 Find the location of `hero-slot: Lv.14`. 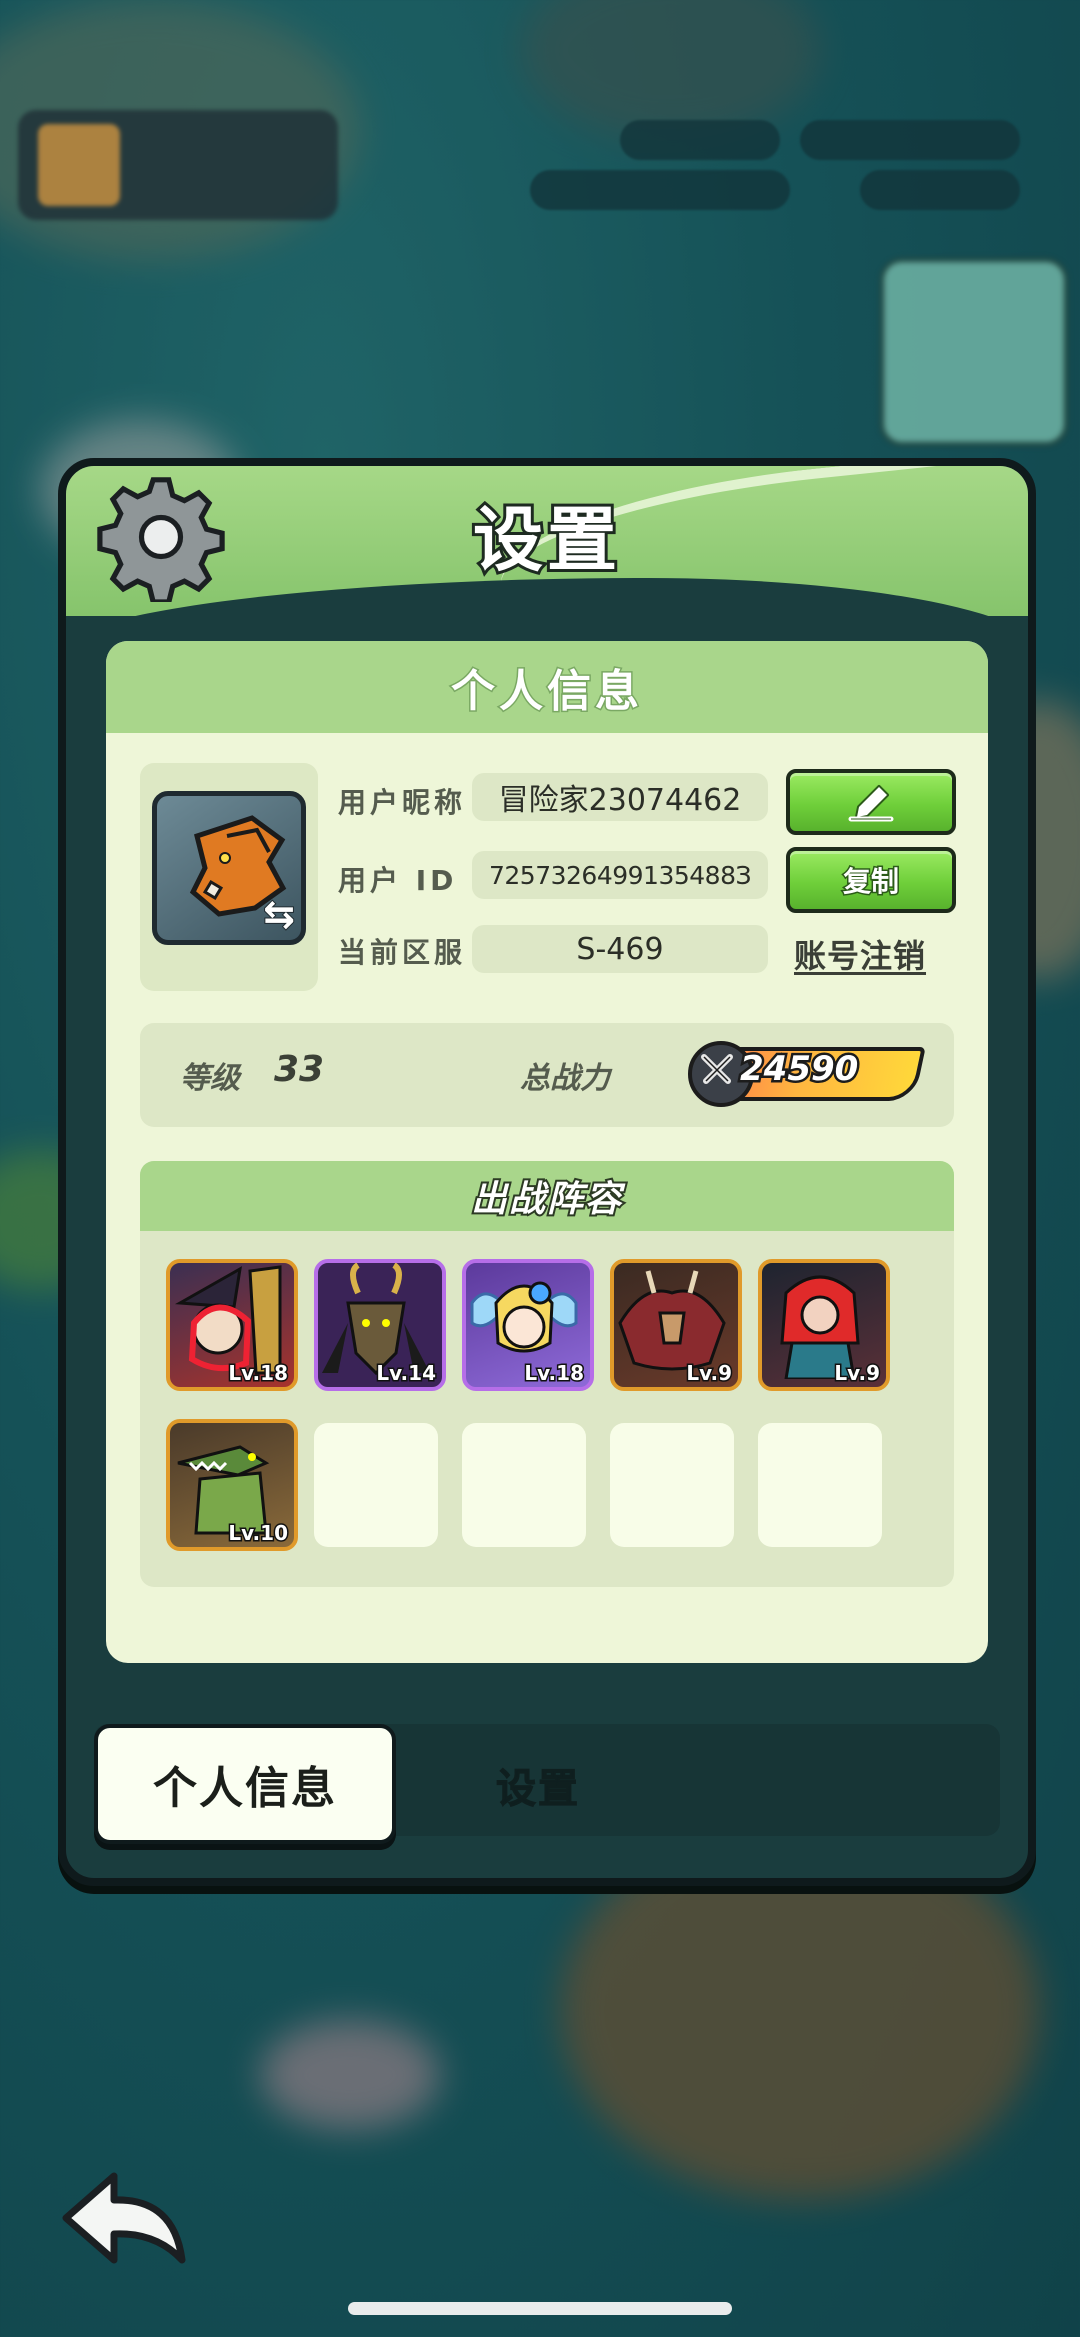

hero-slot: Lv.14 is located at coordinates (380, 1325).